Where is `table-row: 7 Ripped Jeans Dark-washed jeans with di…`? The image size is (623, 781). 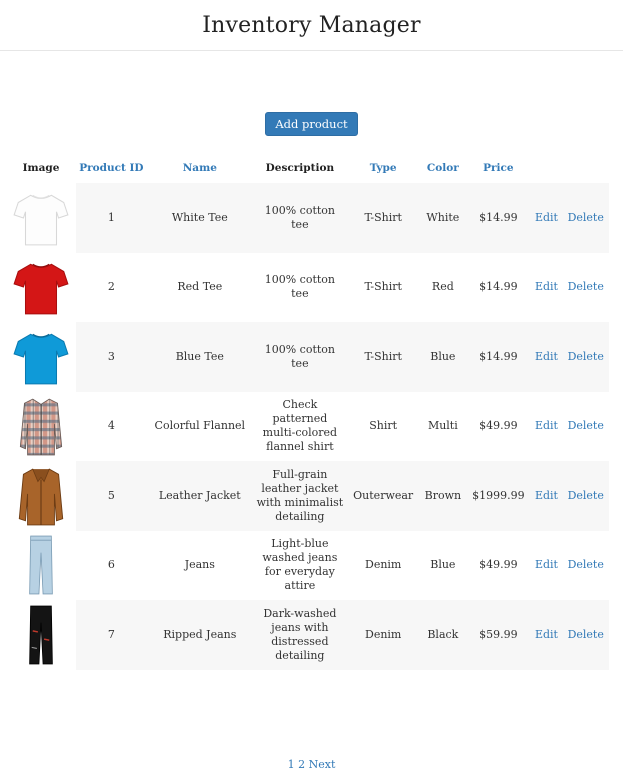 table-row: 7 Ripped Jeans Dark-washed jeans with di… is located at coordinates (307, 635).